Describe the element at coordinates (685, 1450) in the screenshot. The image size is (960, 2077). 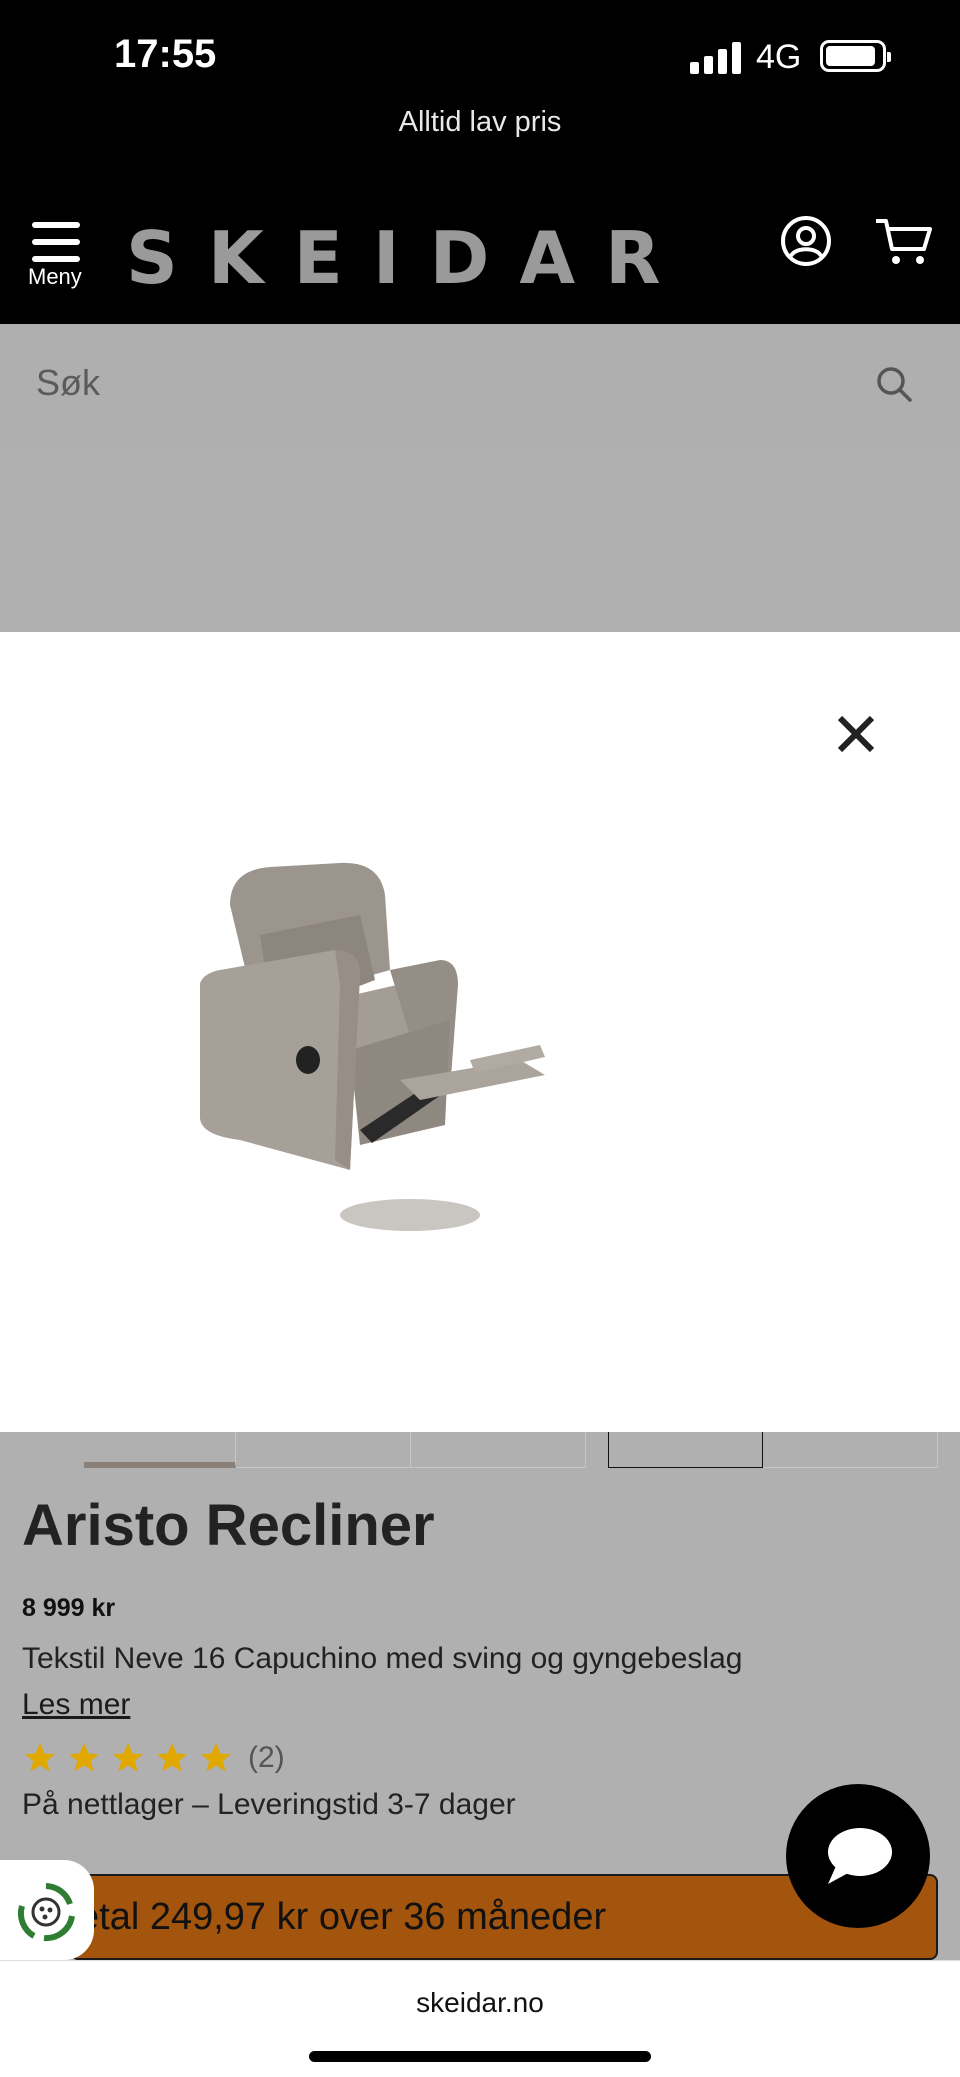
I see `thumbnail-selected` at that location.